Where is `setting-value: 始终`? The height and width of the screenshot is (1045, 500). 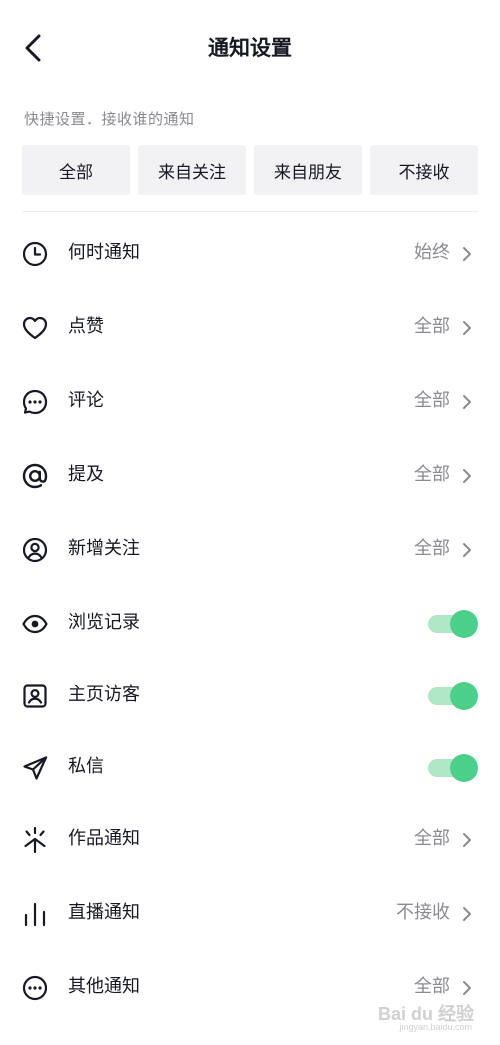 setting-value: 始终 is located at coordinates (432, 252).